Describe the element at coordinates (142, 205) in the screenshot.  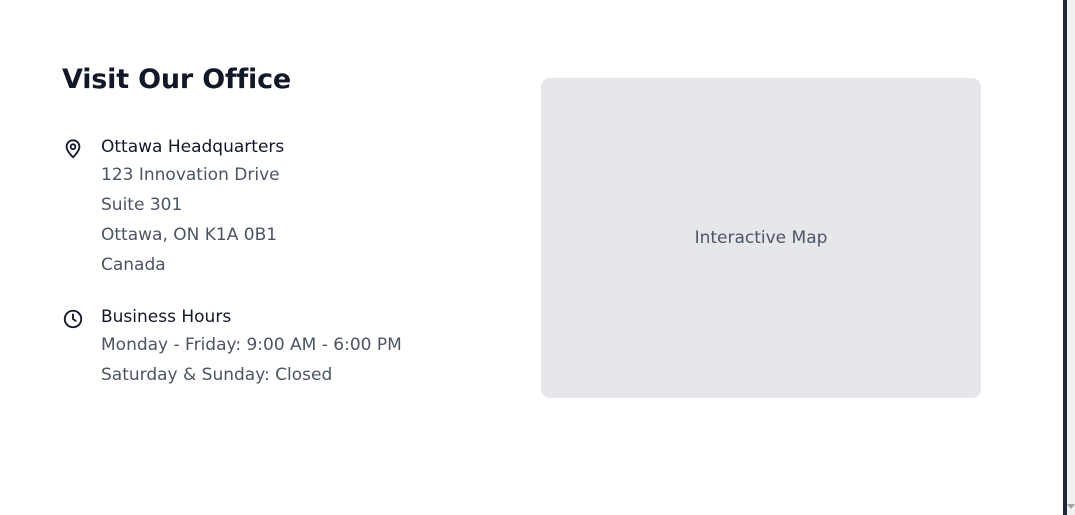
I see `address-line-suite: Suite 301` at that location.